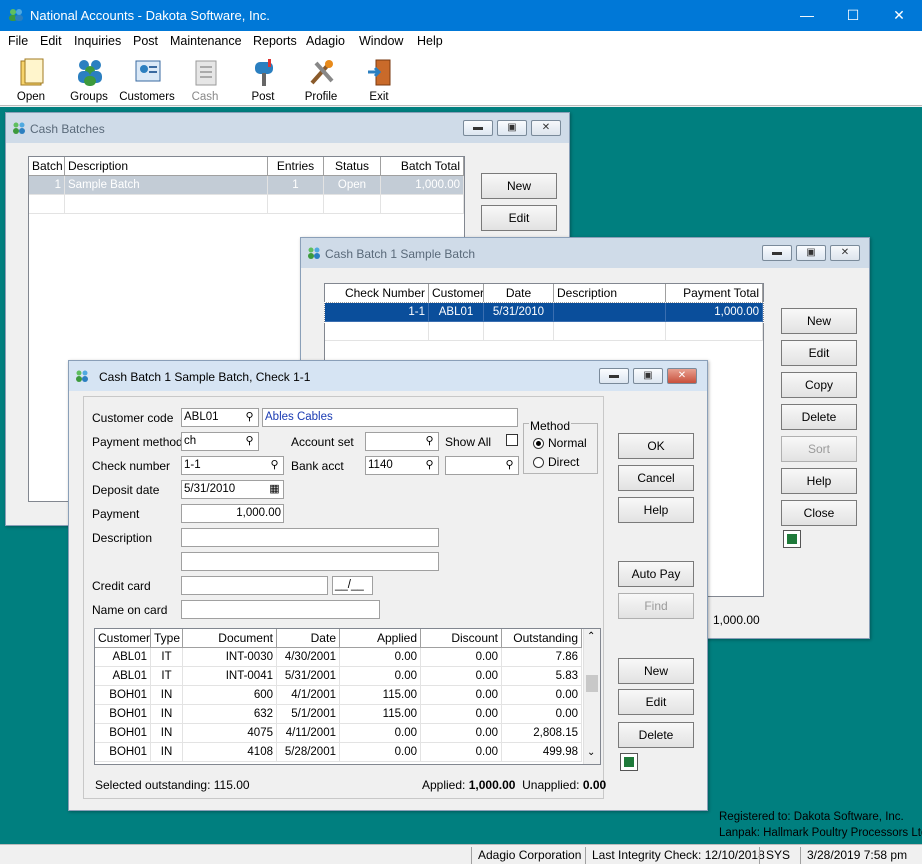 The image size is (922, 864). What do you see at coordinates (275, 41) in the screenshot?
I see `menu-reports: Reports` at bounding box center [275, 41].